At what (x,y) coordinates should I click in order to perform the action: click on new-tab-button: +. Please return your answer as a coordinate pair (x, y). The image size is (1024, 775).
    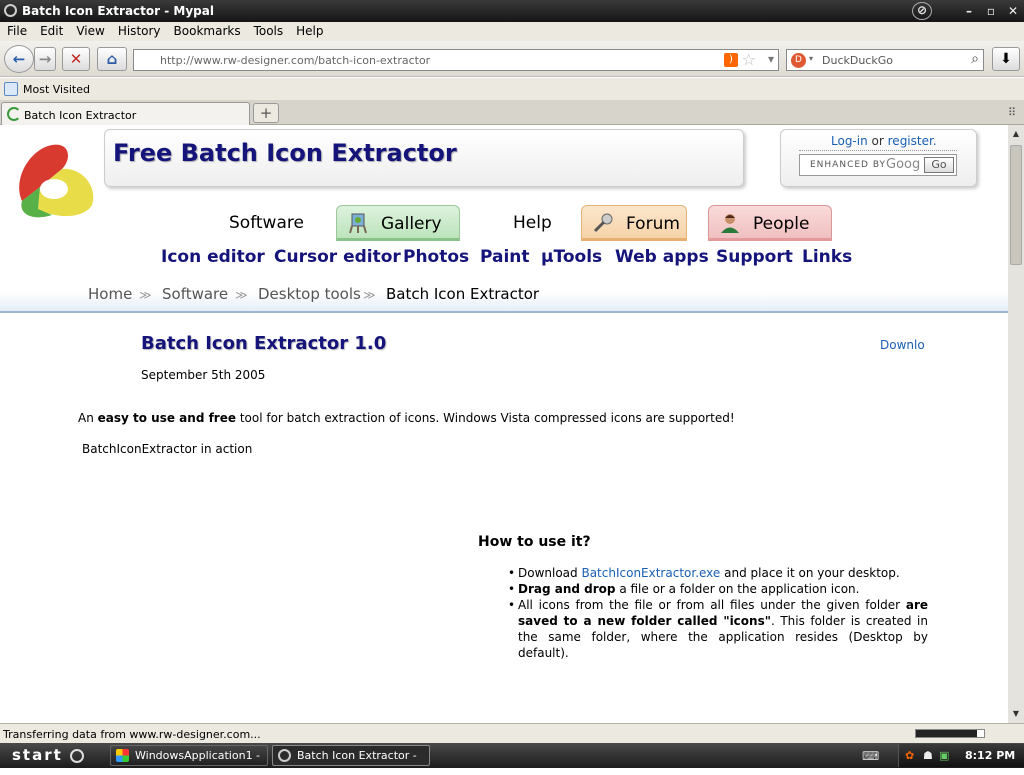
    Looking at the image, I should click on (266, 113).